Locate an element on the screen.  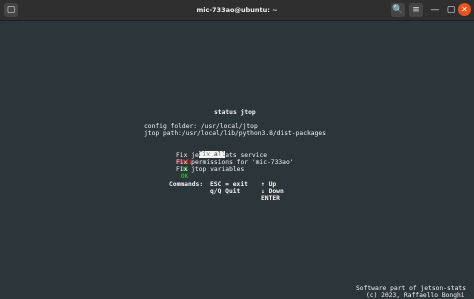
menu-item-fix-variables: Fix jtop variables is located at coordinates (210, 169).